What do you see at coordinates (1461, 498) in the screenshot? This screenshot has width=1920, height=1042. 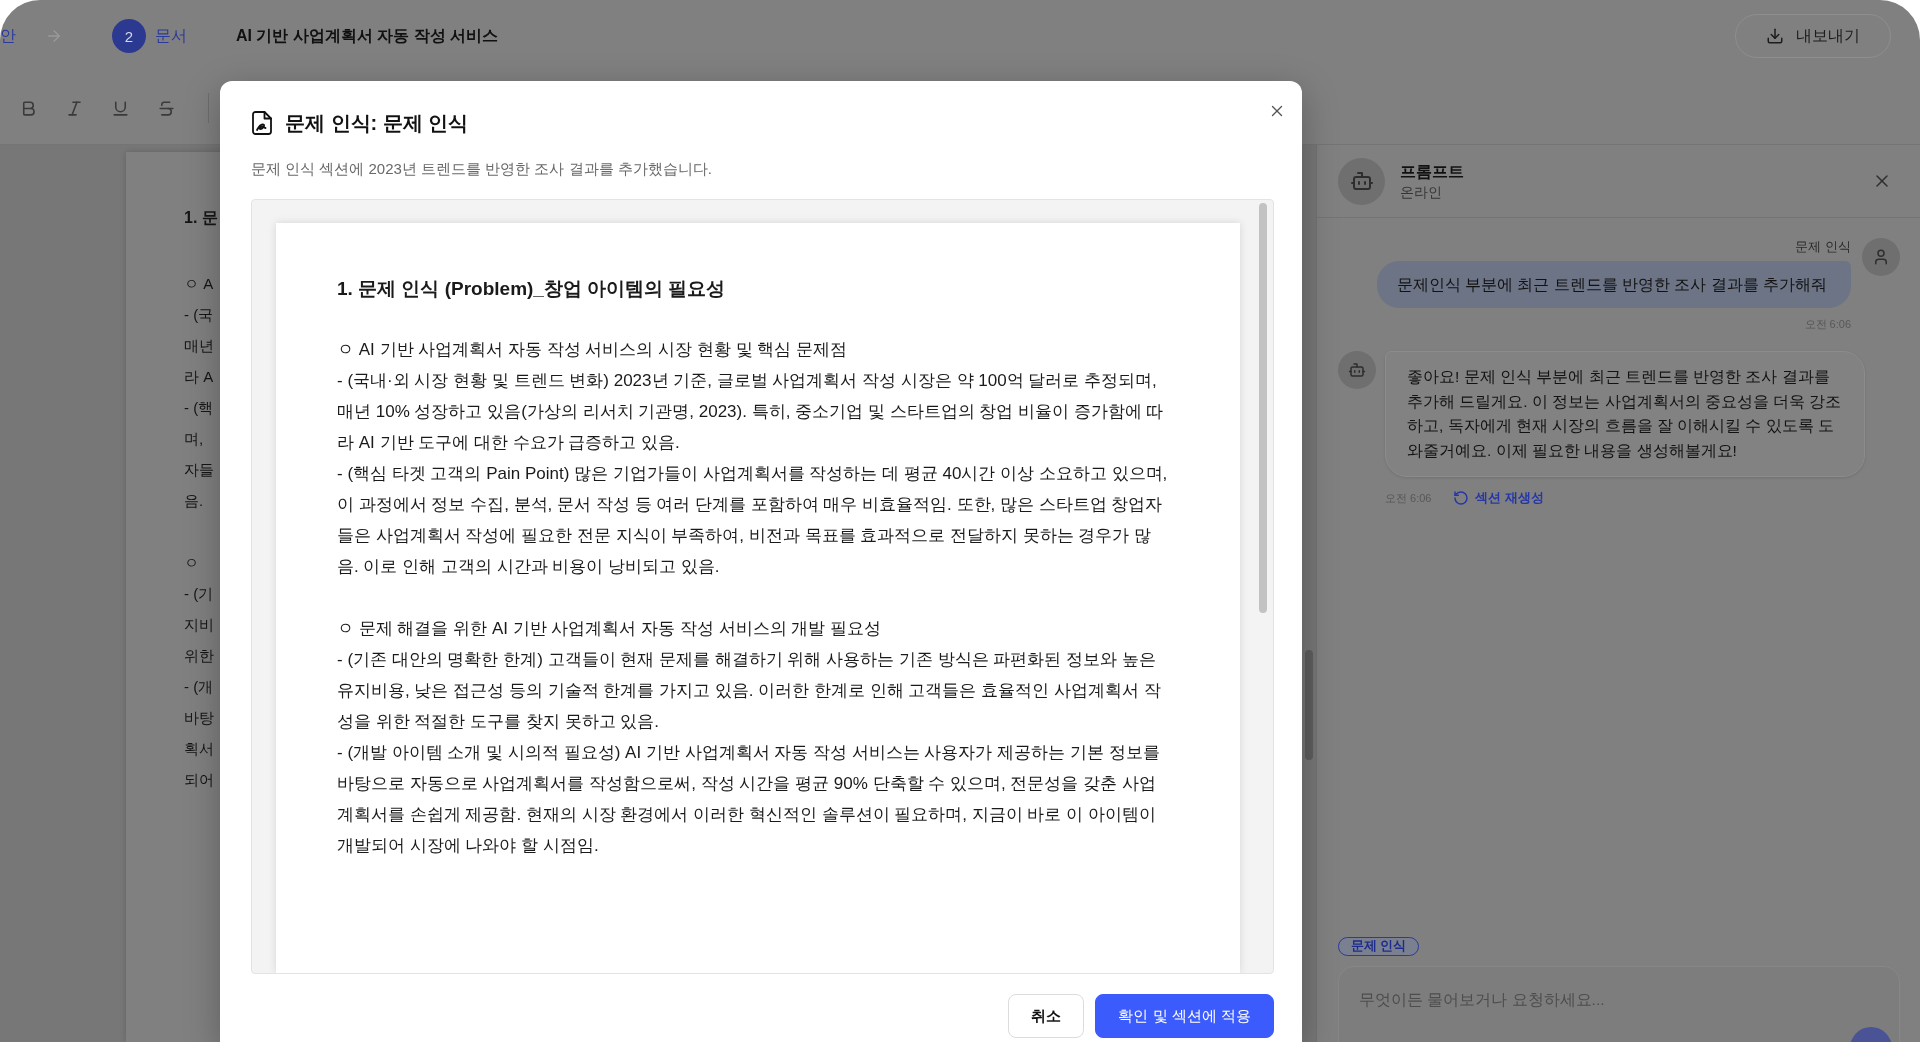 I see `refresh-icon` at bounding box center [1461, 498].